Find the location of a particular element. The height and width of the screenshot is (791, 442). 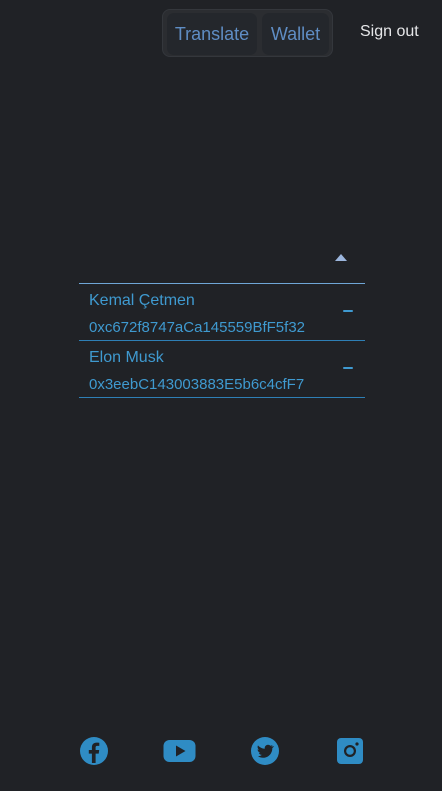

youtube-icon is located at coordinates (179, 751).